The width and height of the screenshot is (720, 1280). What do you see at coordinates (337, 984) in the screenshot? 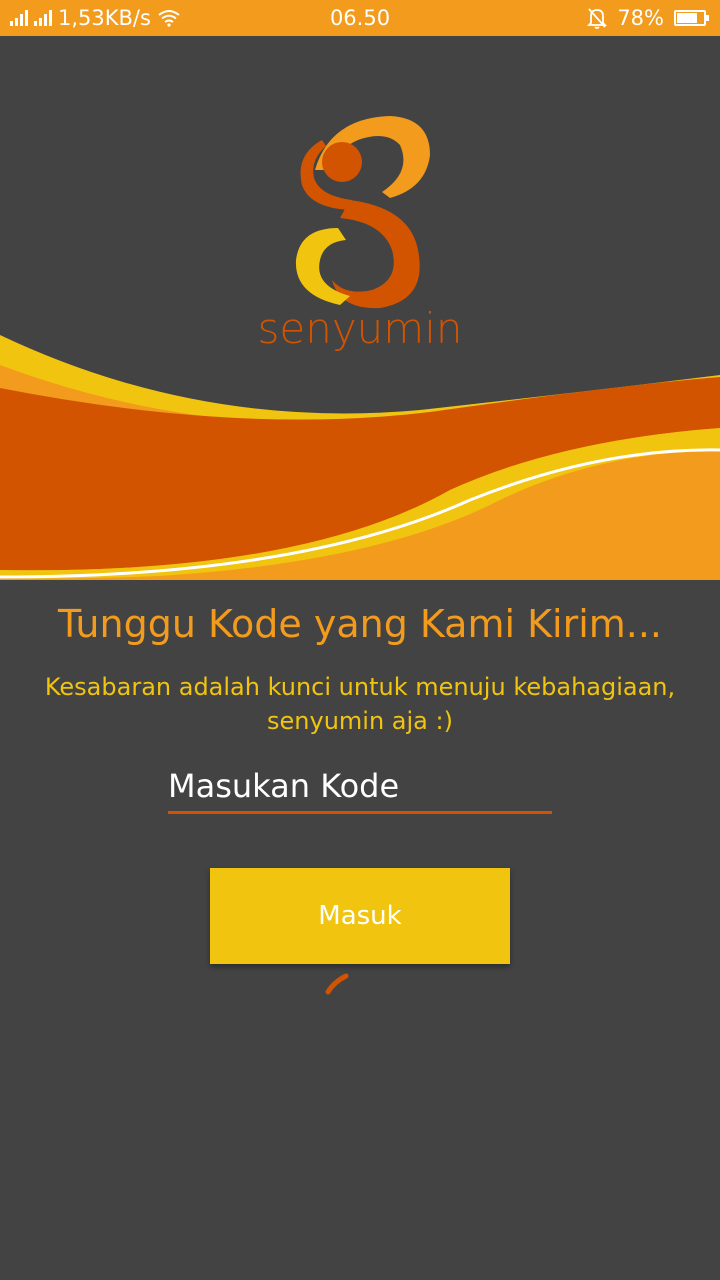
I see `loading-spinner-icon` at bounding box center [337, 984].